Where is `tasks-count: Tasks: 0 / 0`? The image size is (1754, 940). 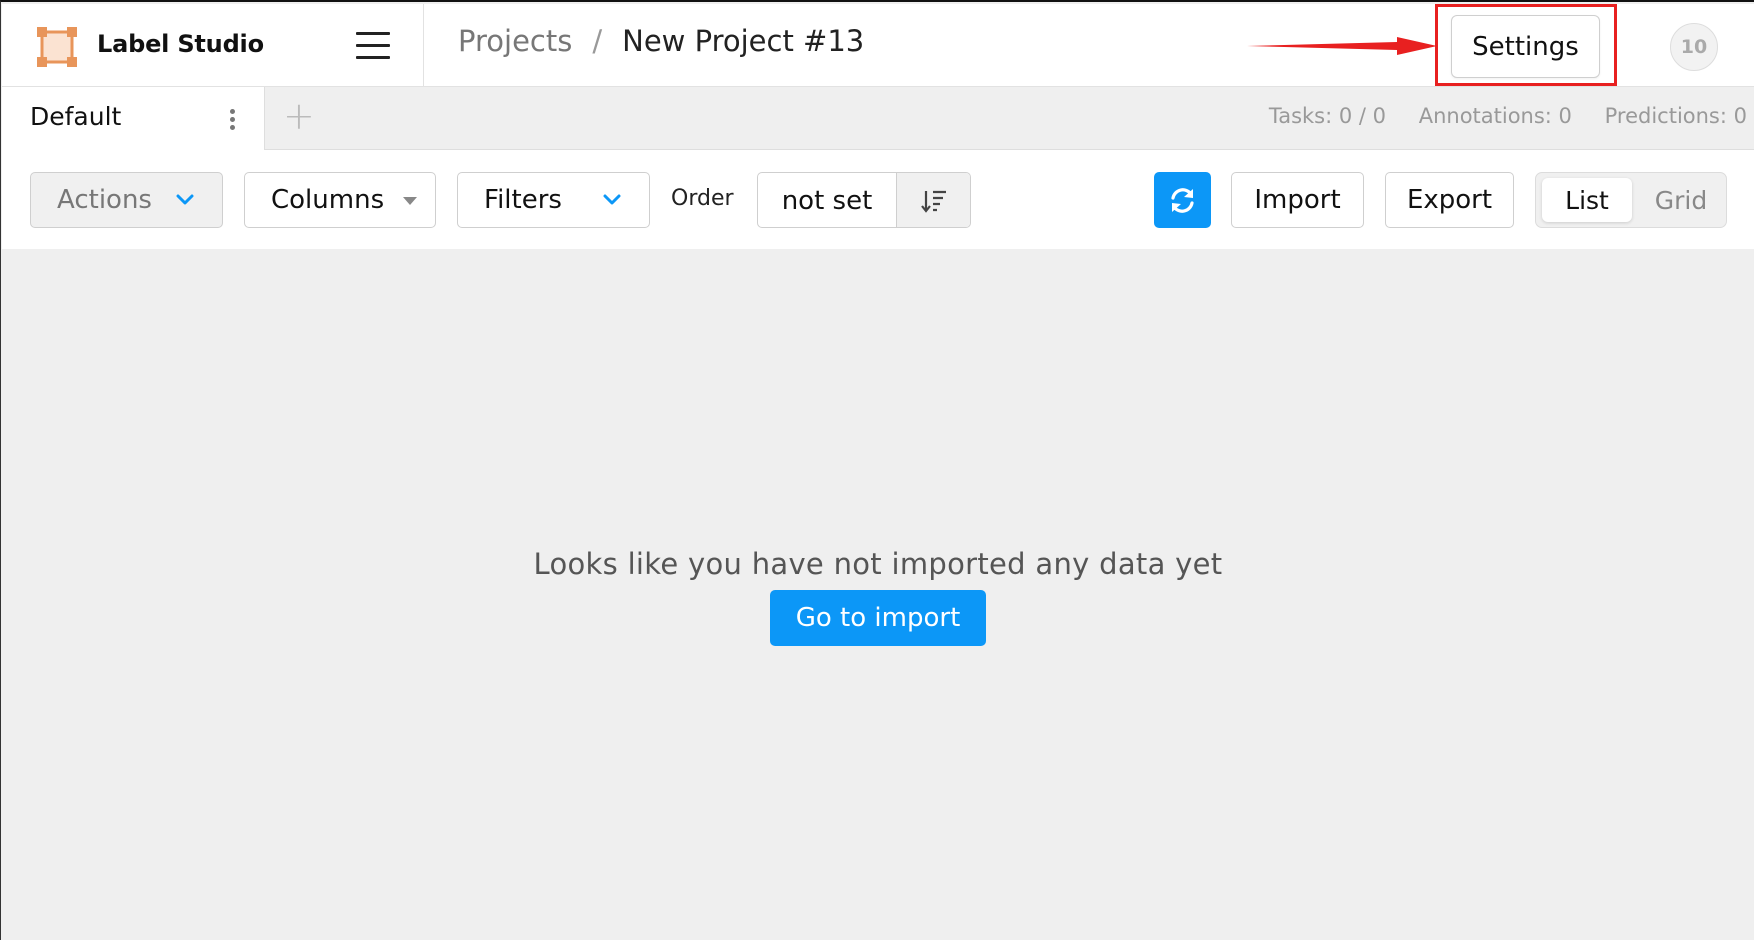
tasks-count: Tasks: 0 / 0 is located at coordinates (1327, 116).